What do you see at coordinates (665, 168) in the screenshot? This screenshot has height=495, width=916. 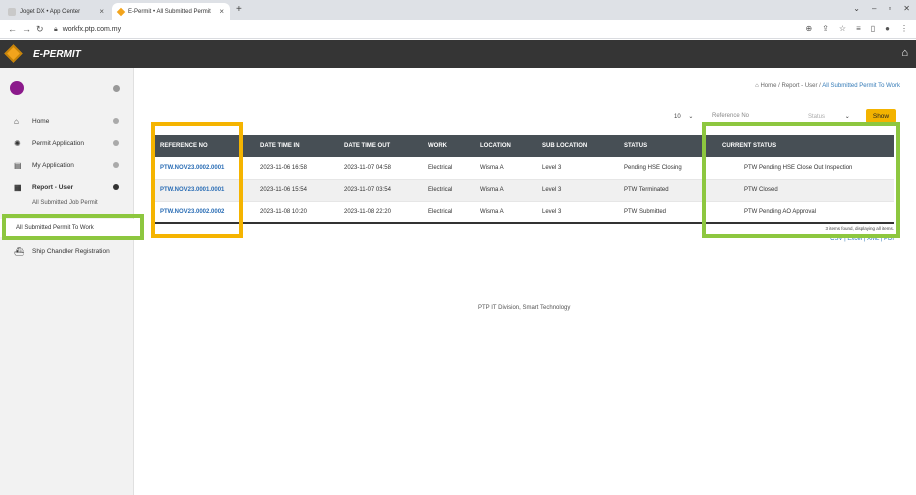 I see `table-cell: Pending HSE Closing` at bounding box center [665, 168].